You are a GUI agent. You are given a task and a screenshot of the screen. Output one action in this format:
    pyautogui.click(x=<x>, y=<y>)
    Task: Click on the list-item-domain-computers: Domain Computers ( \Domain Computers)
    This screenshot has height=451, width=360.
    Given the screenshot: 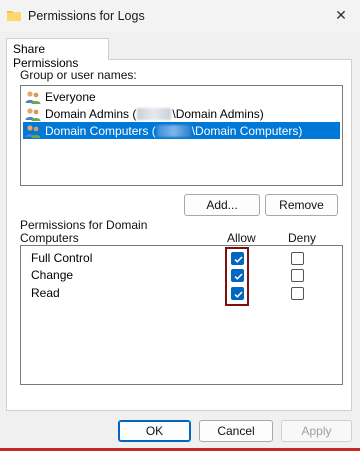 What is the action you would take?
    pyautogui.click(x=181, y=130)
    